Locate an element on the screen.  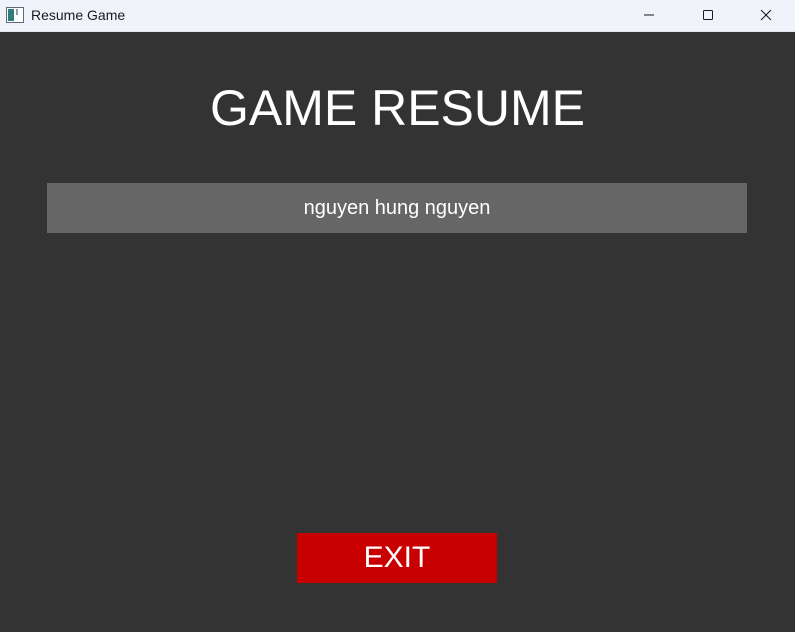
exit-button: EXIT is located at coordinates (397, 558).